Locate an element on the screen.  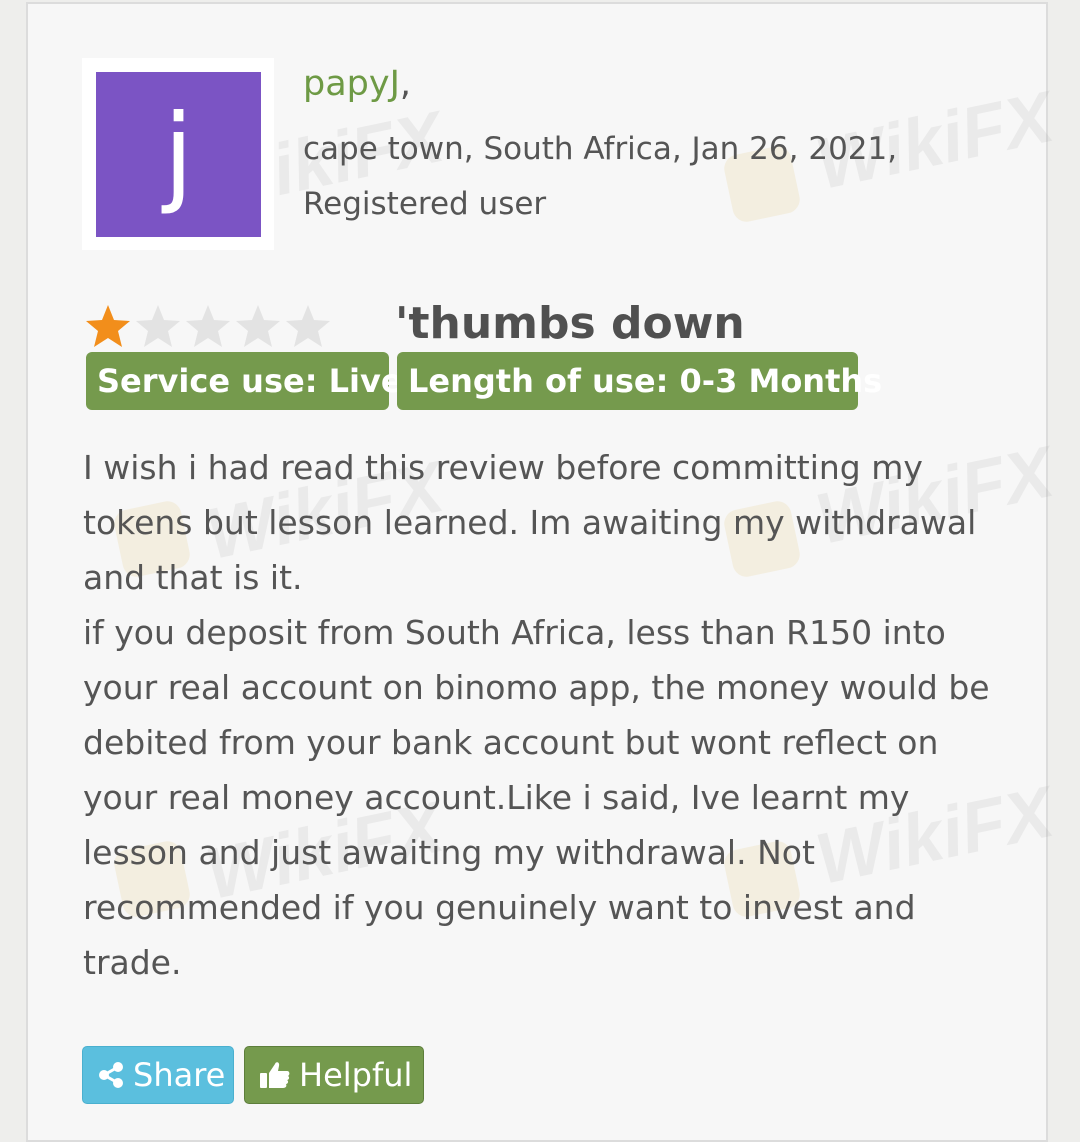
share-label: Share is located at coordinates (179, 1075).